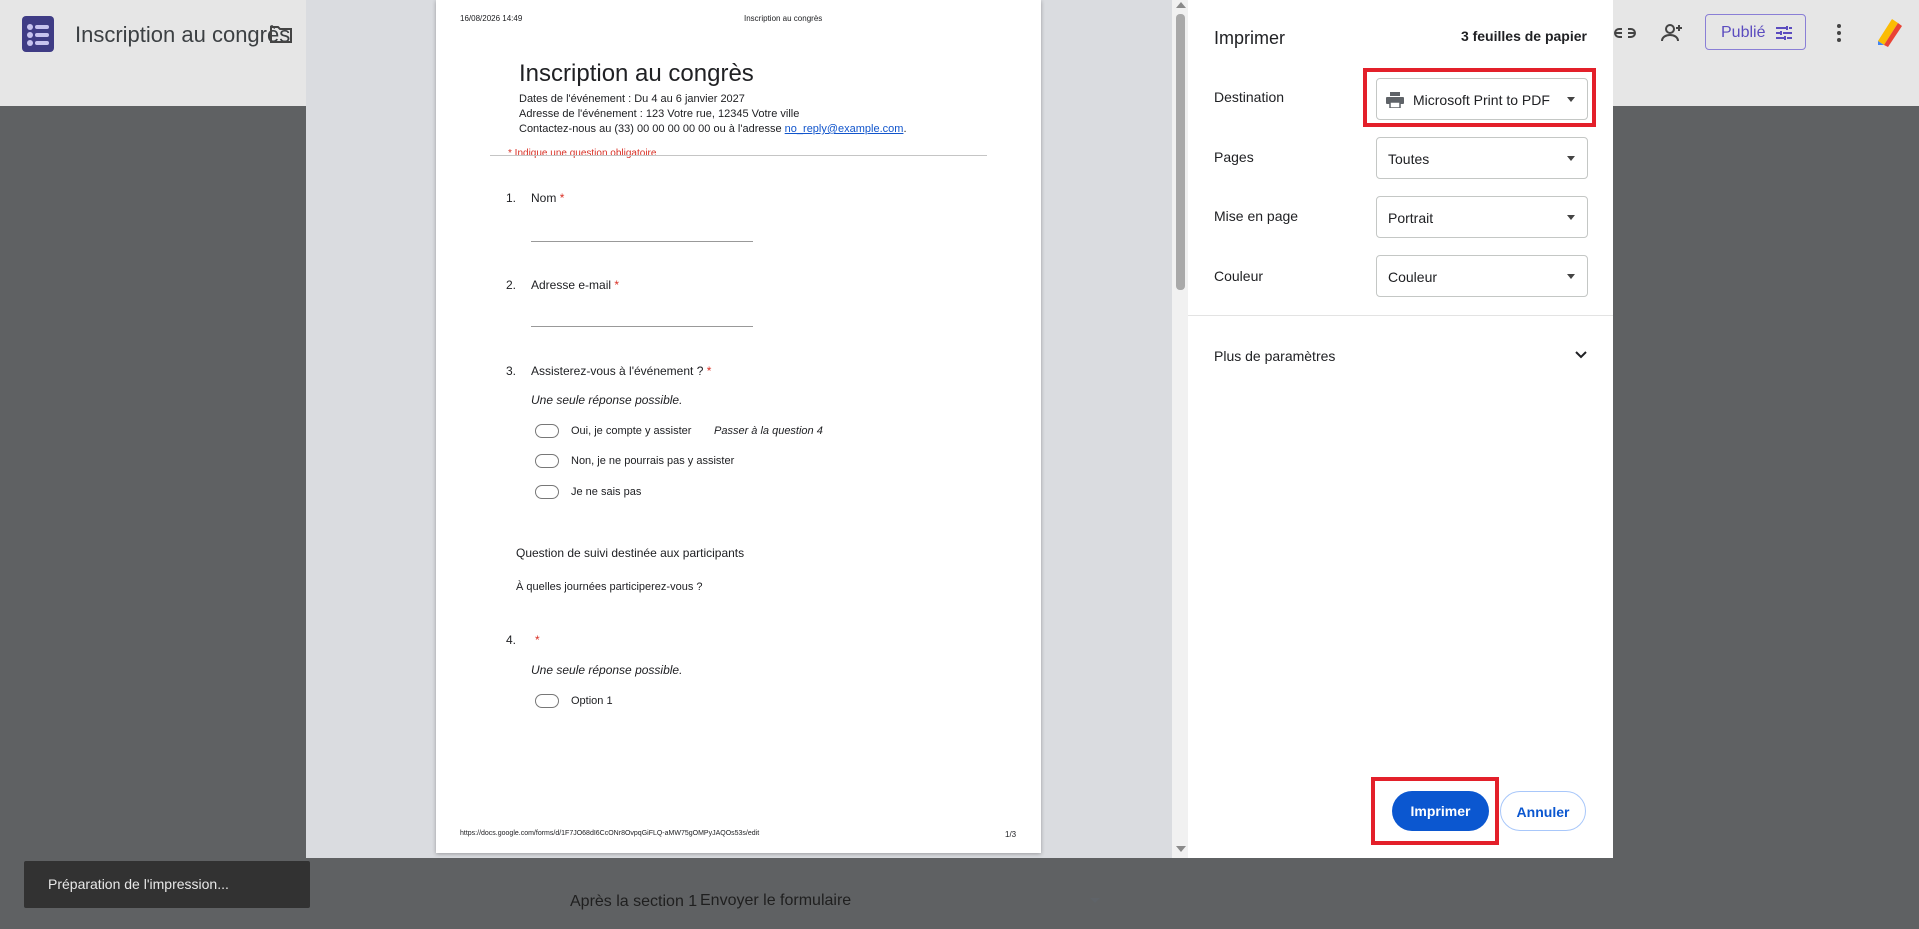 This screenshot has height=929, width=1919. Describe the element at coordinates (1400, 355) in the screenshot. I see `more-settings-row: Plus de paramètres` at that location.